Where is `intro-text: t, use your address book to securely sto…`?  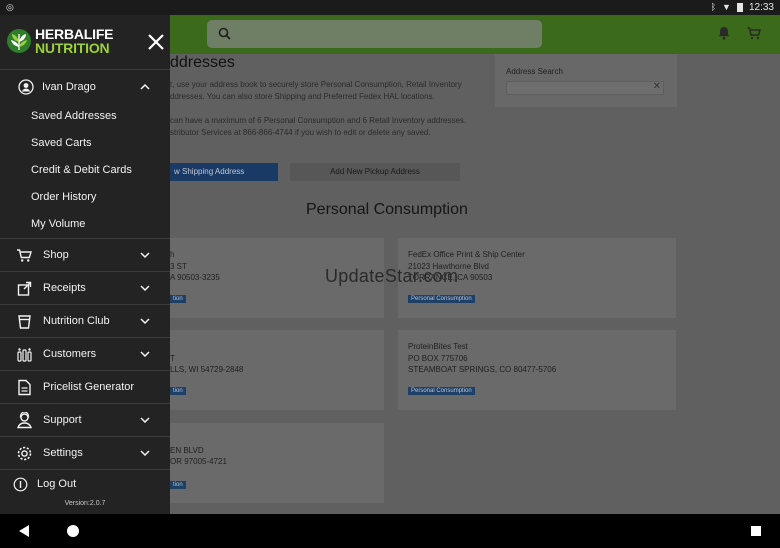 intro-text: t, use your address book to securely sto… is located at coordinates (316, 84).